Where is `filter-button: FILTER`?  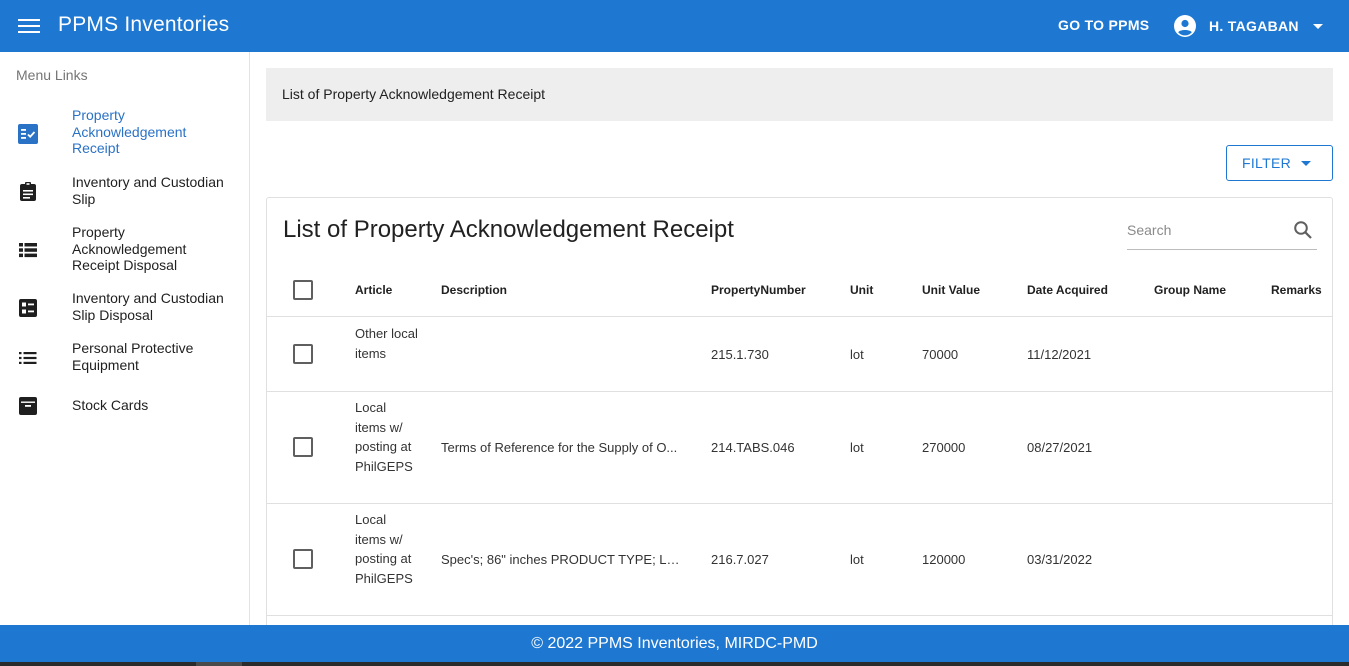 filter-button: FILTER is located at coordinates (1279, 163).